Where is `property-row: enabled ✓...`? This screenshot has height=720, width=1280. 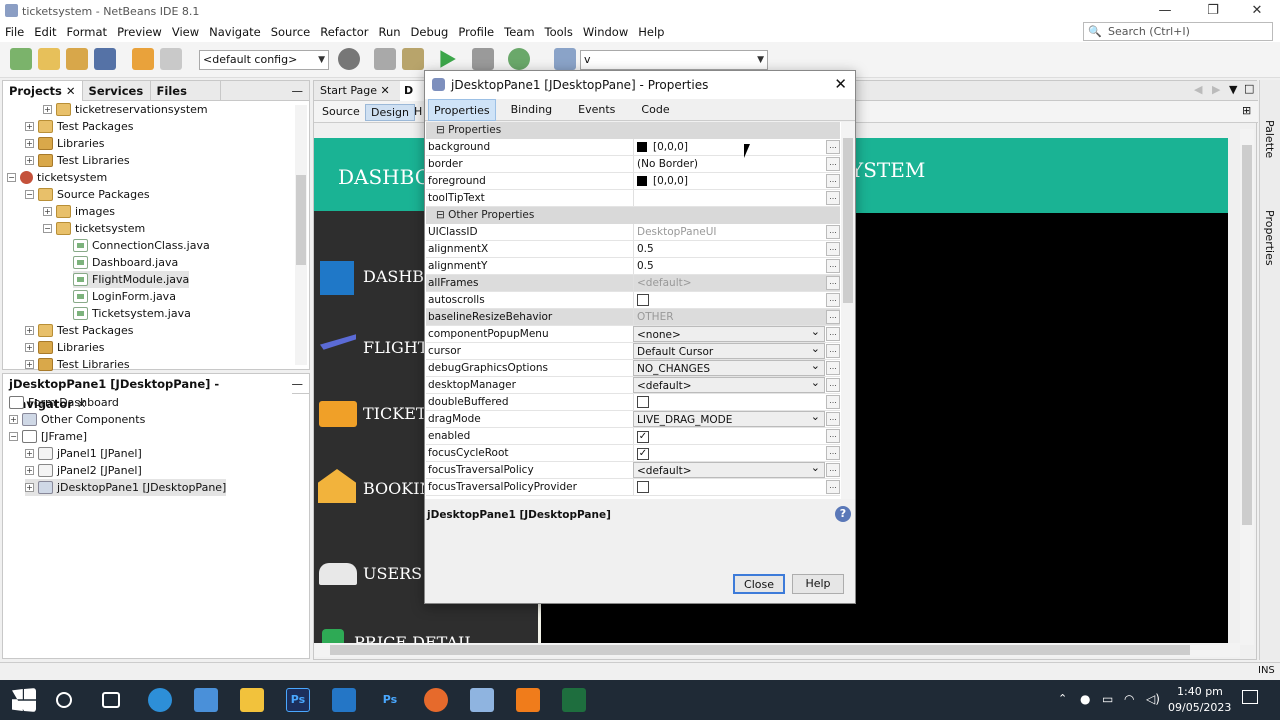 property-row: enabled ✓... is located at coordinates (633, 436).